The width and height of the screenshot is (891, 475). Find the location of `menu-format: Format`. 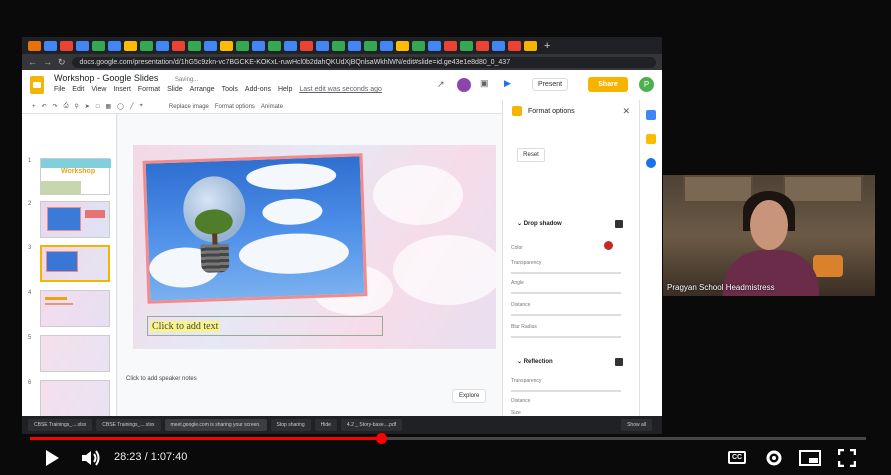

menu-format: Format is located at coordinates (149, 89).